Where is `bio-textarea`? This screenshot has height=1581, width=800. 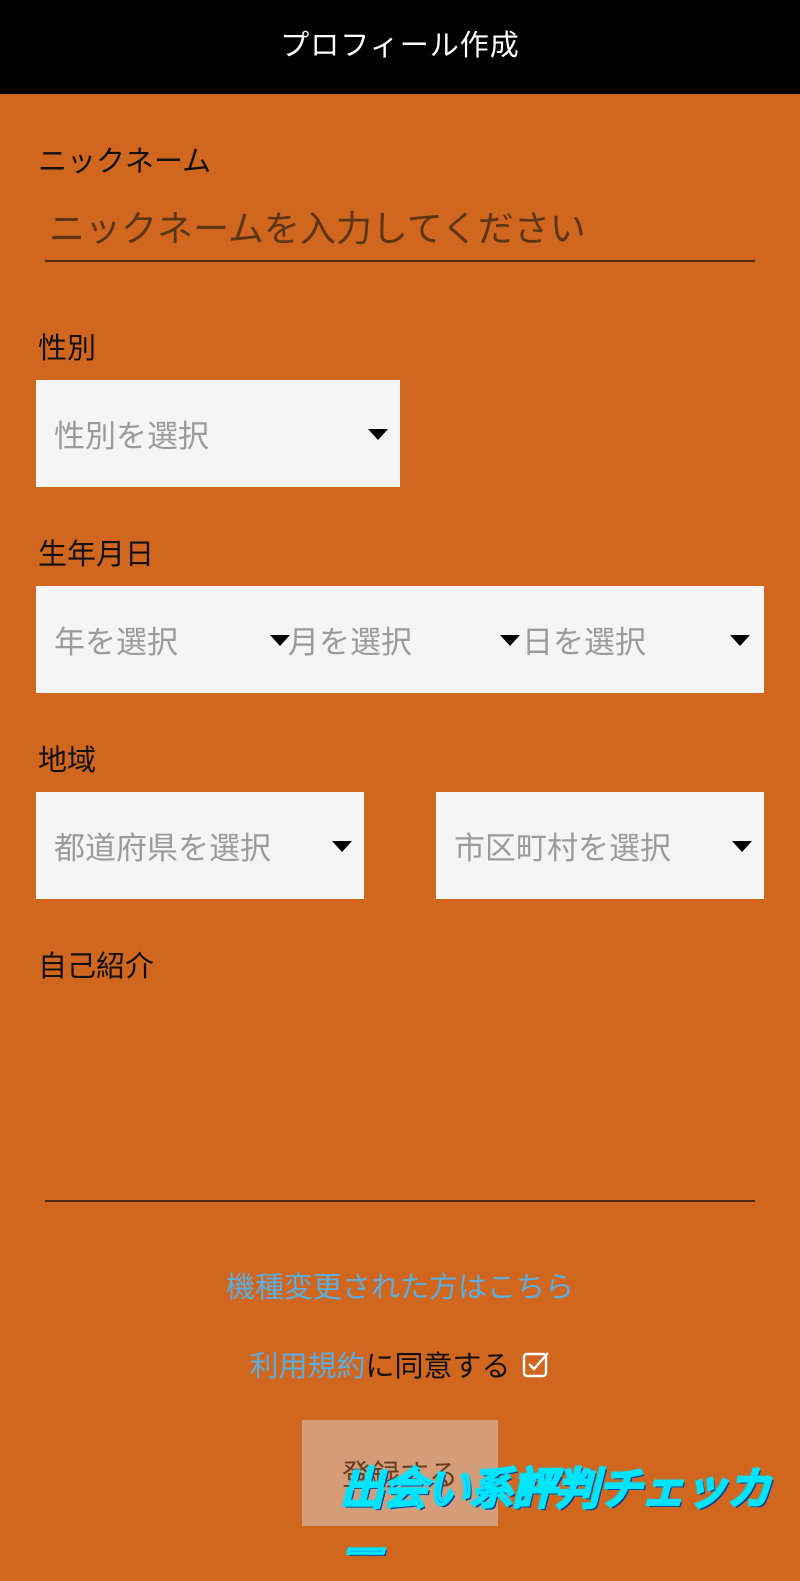
bio-textarea is located at coordinates (400, 1095).